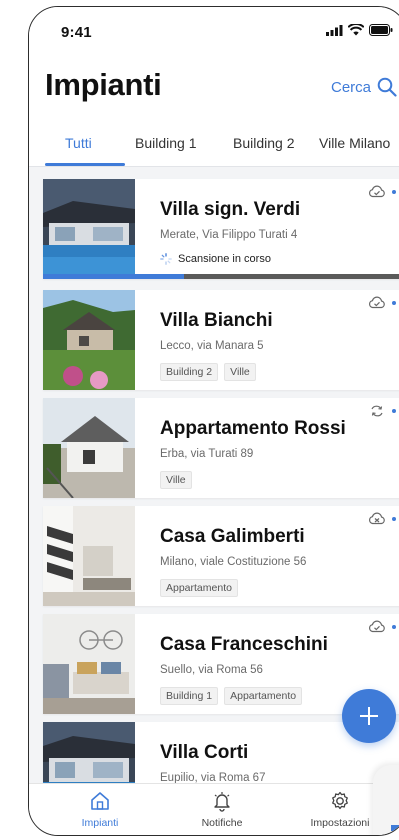  Describe the element at coordinates (244, 644) in the screenshot. I see `card-title: Casa Franceschini` at that location.